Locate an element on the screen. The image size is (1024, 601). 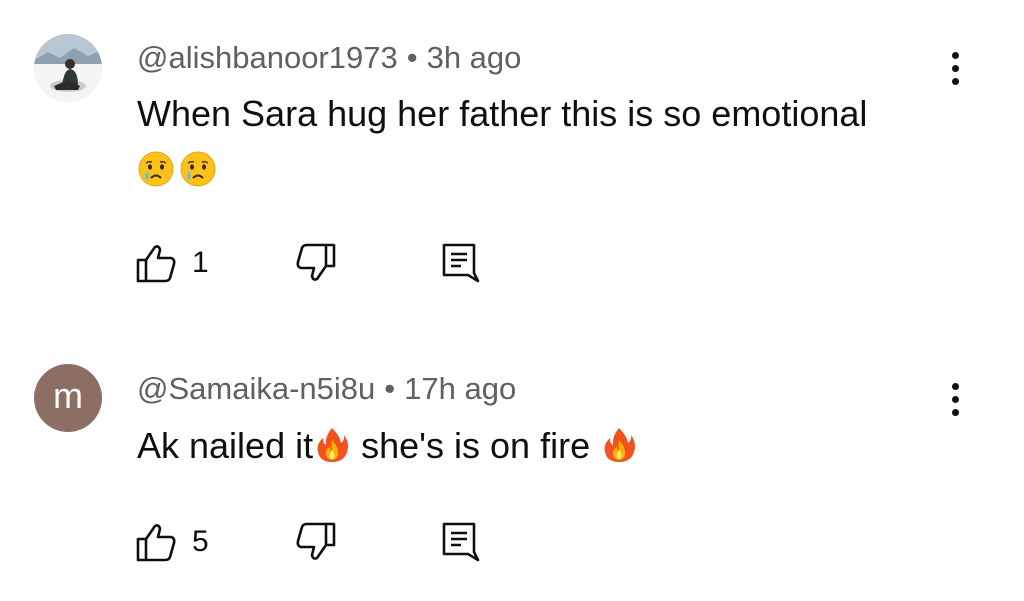
like-button: 5 is located at coordinates (171, 542).